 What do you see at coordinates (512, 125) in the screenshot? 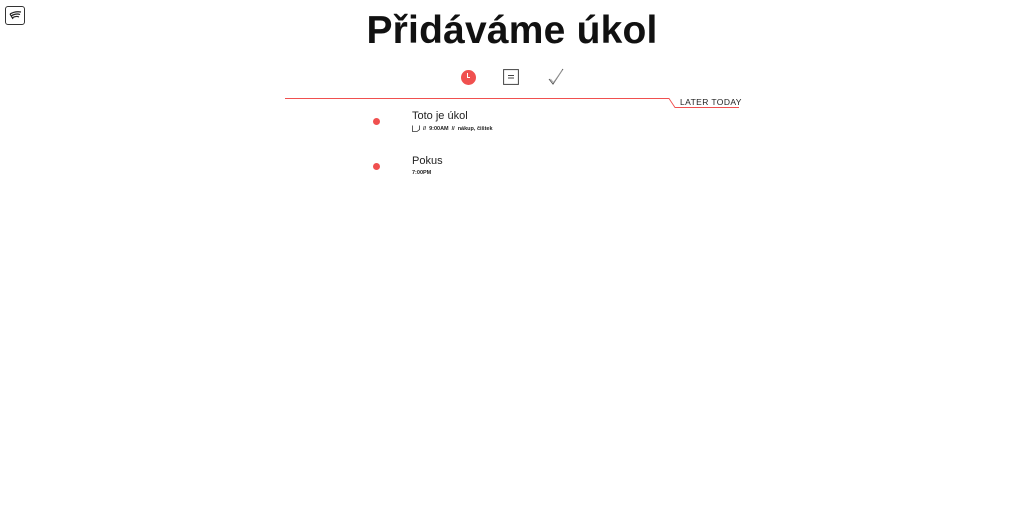
I see `task-item: Toto je úkol // 9:00AM // nákup, čištek` at bounding box center [512, 125].